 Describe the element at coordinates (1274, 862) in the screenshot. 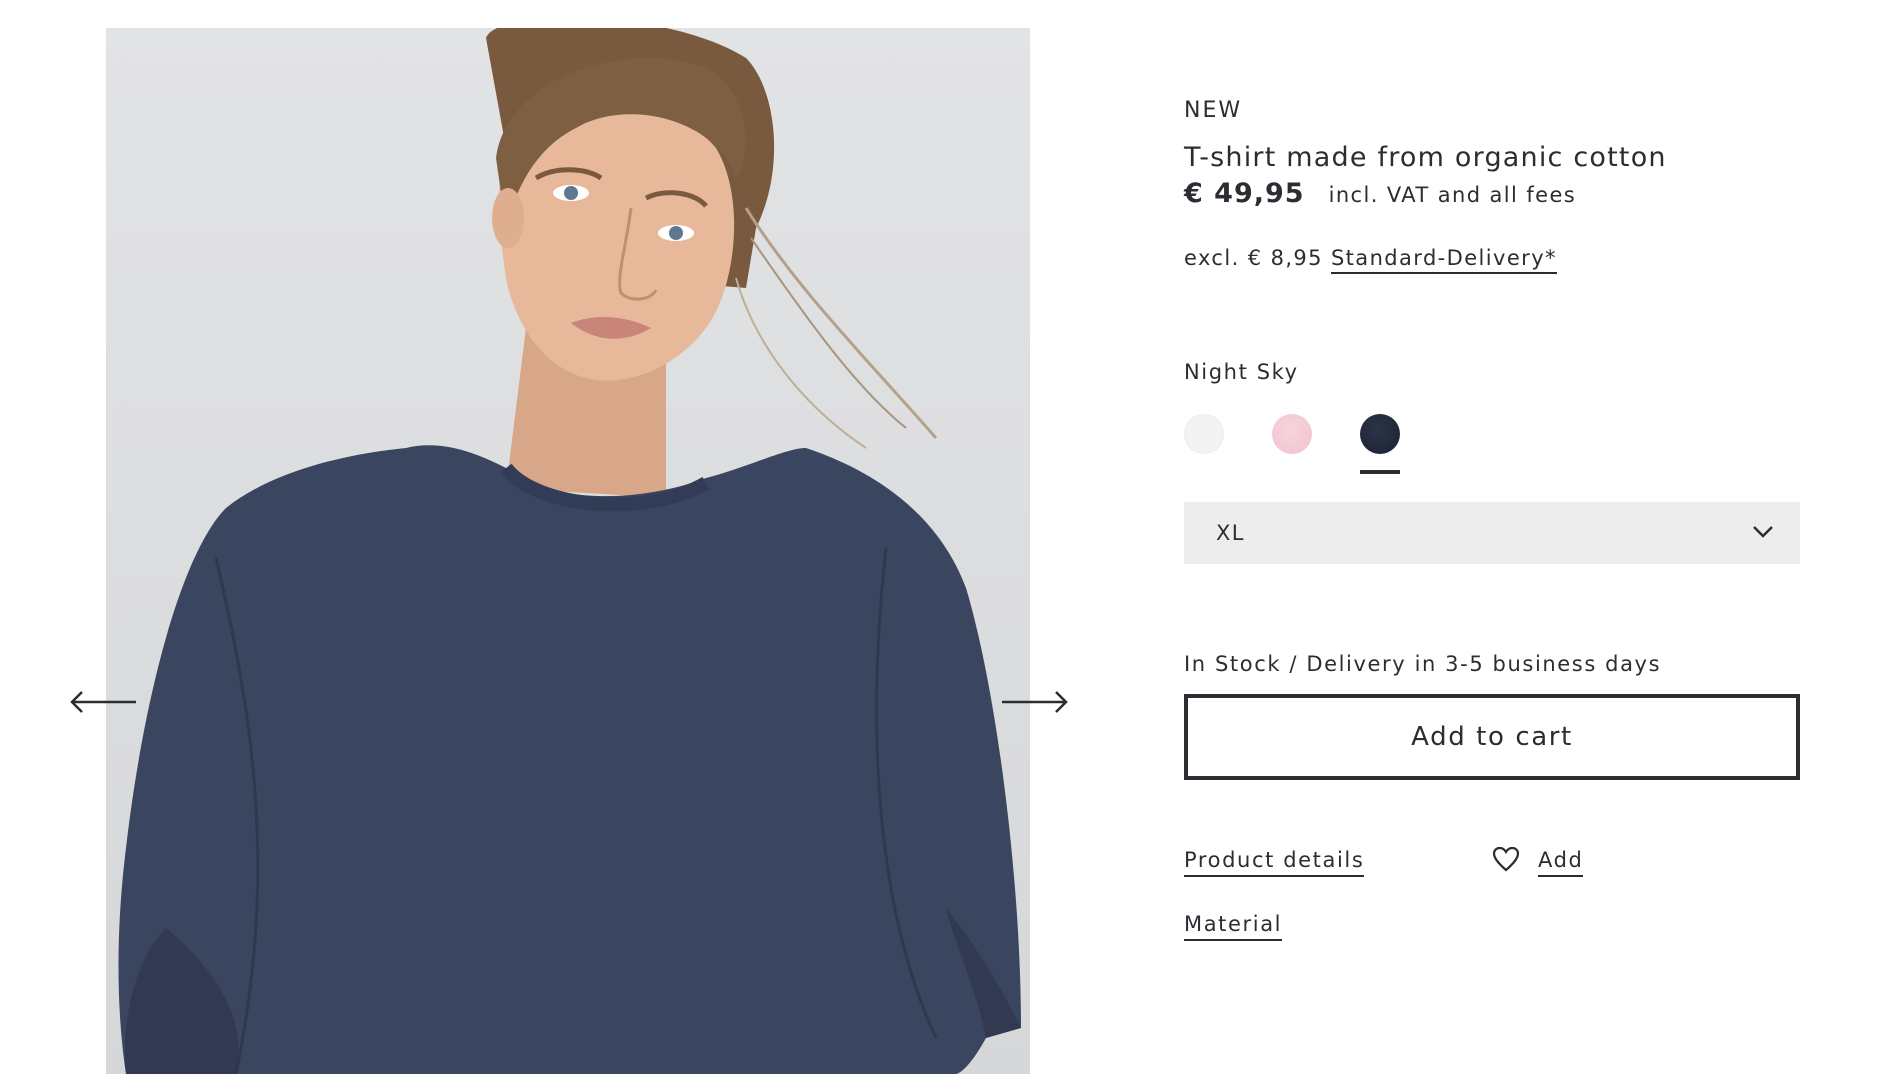

I see `product-details-link: Product details` at that location.